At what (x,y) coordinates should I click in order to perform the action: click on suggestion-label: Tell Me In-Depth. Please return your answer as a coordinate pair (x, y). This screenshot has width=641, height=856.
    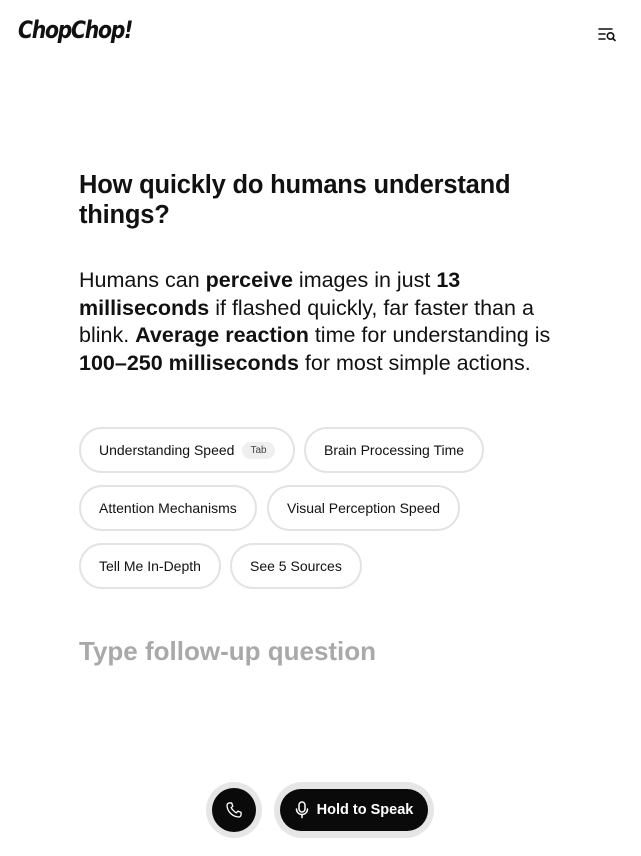
    Looking at the image, I should click on (150, 566).